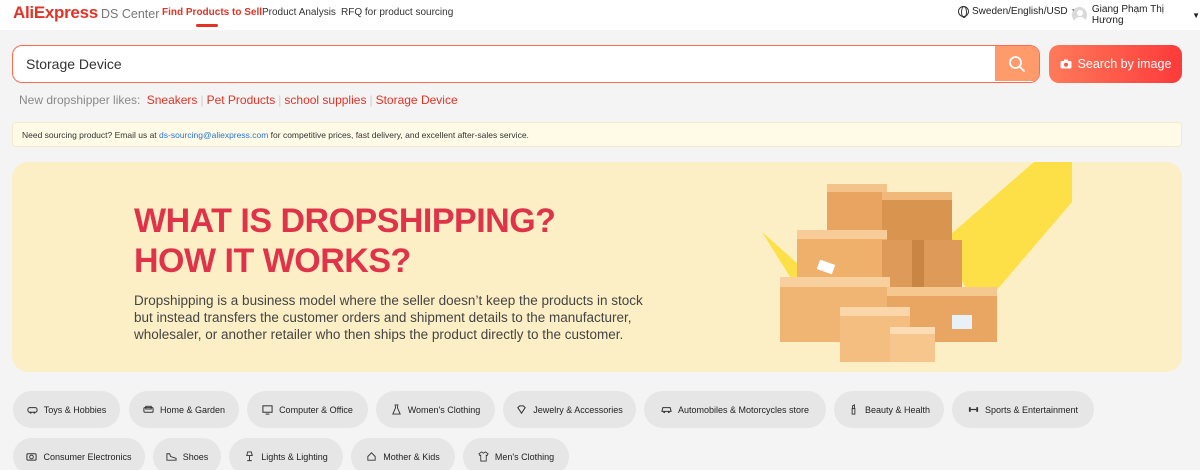  What do you see at coordinates (396, 409) in the screenshot?
I see `dress-icon` at bounding box center [396, 409].